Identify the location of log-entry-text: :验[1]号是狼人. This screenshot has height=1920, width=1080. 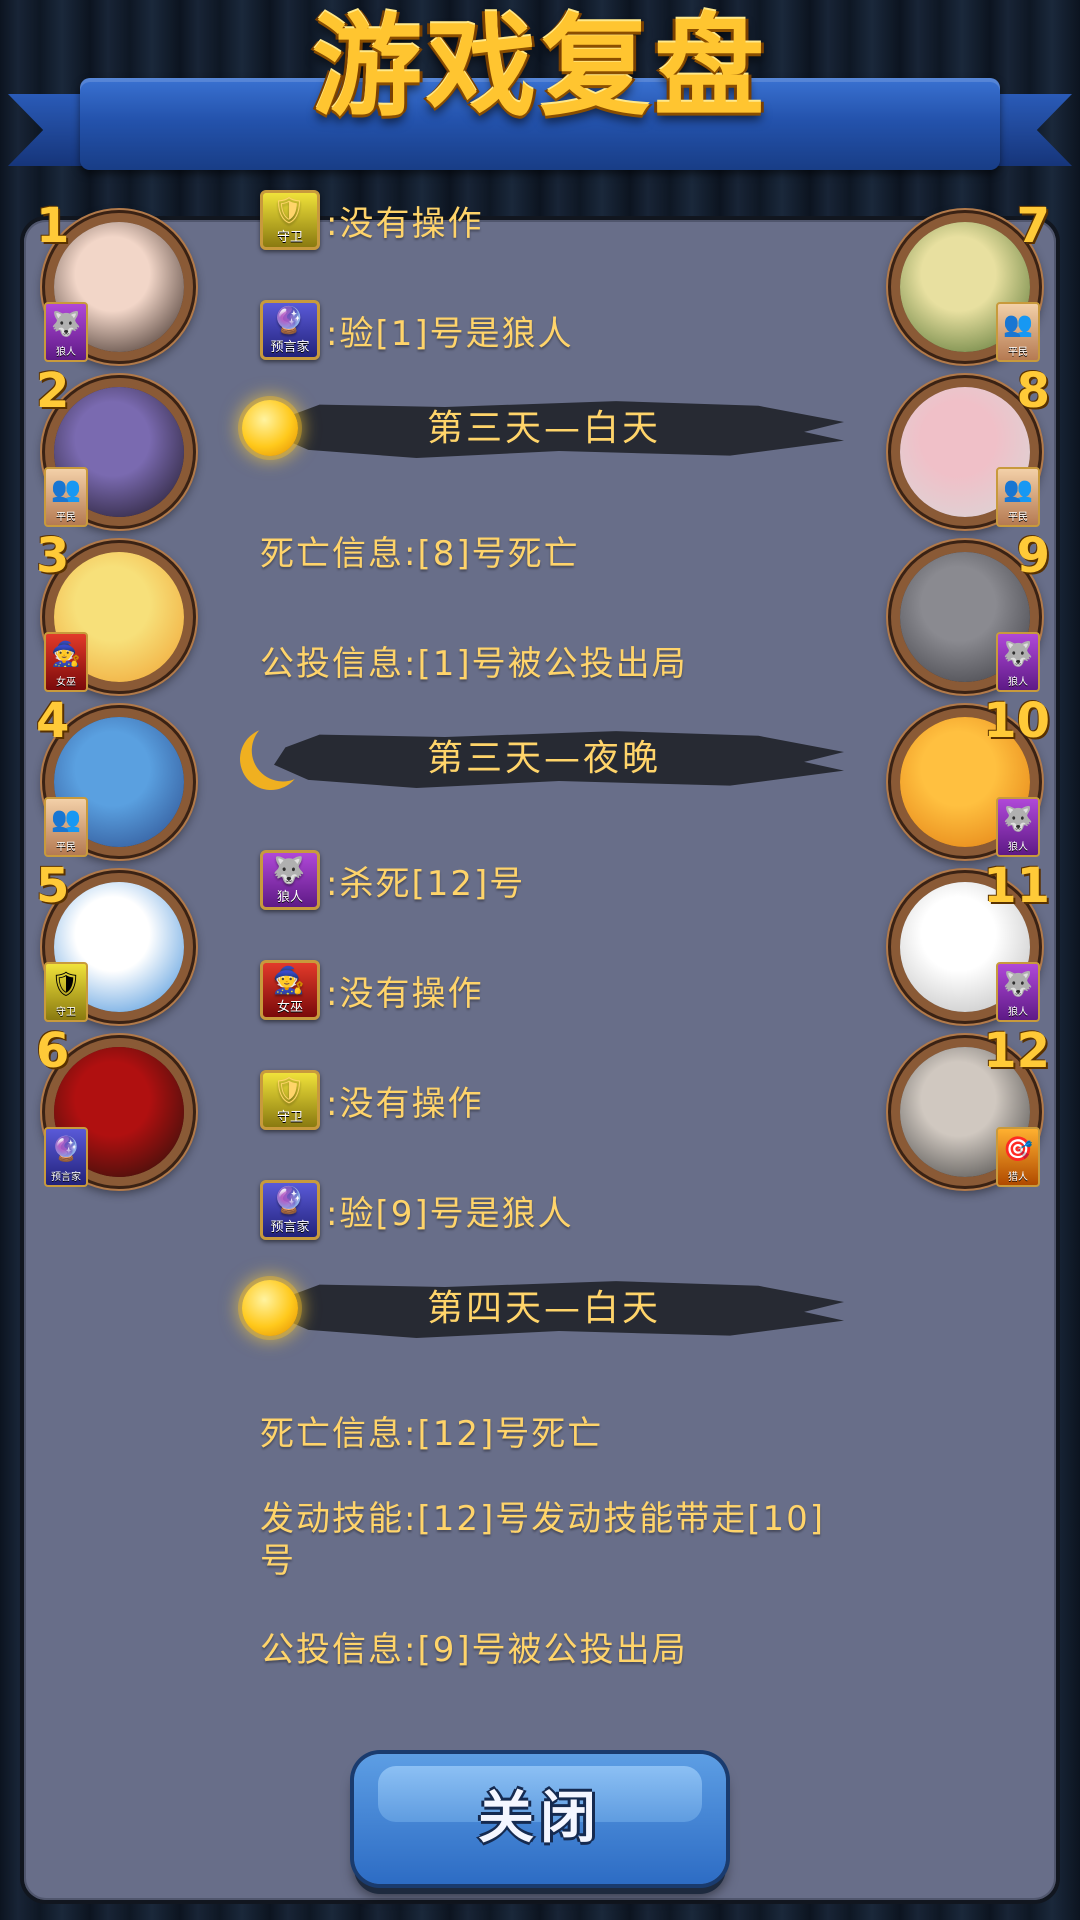
(450, 333).